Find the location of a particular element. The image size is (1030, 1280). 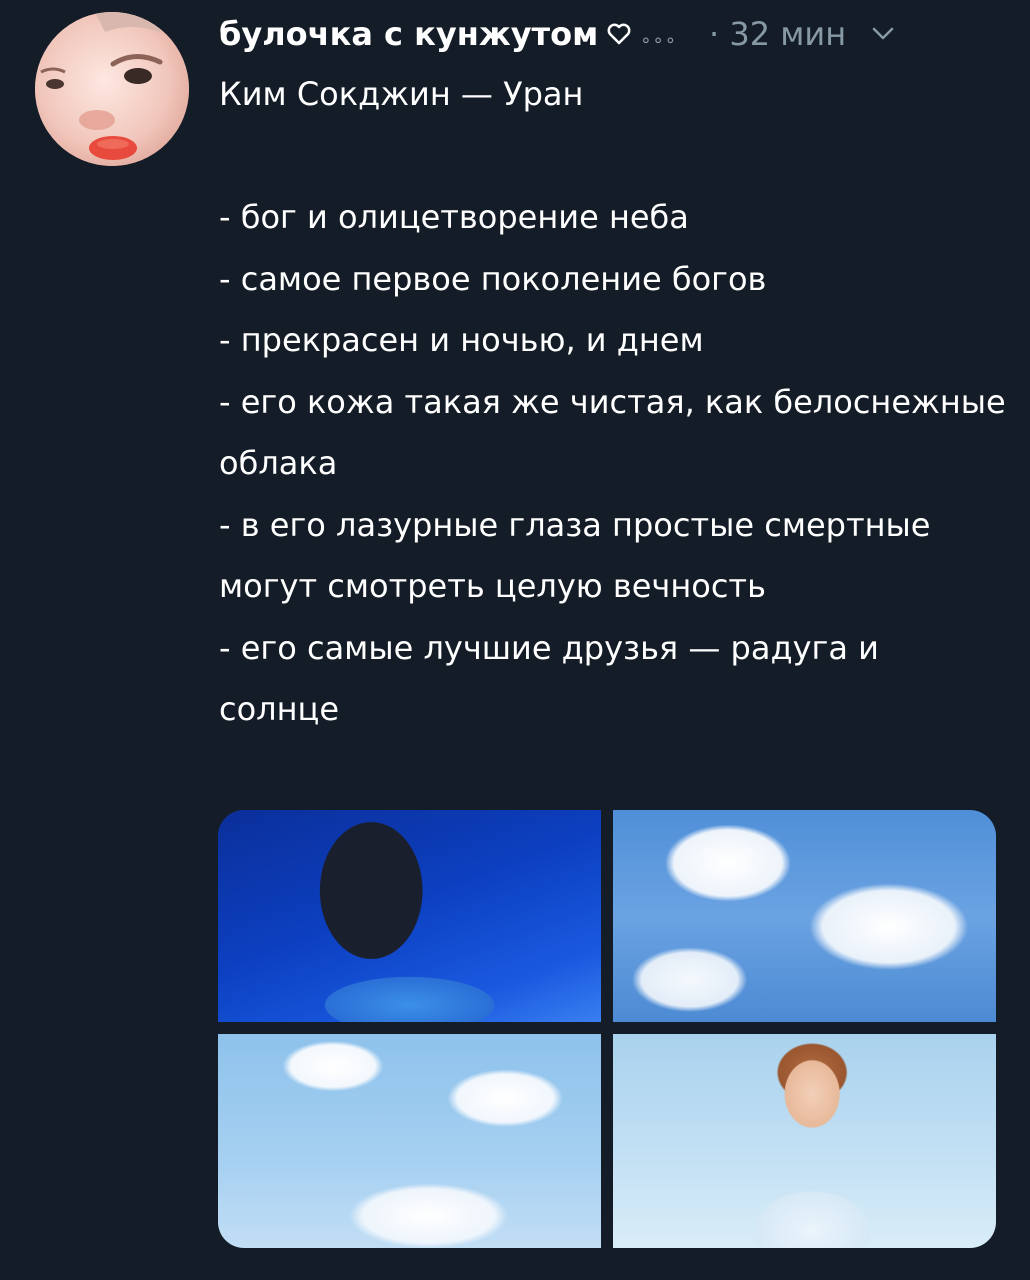

tweet-header: булочка с кунжутом ∘∘∘ · 32 мин is located at coordinates (609, 34).